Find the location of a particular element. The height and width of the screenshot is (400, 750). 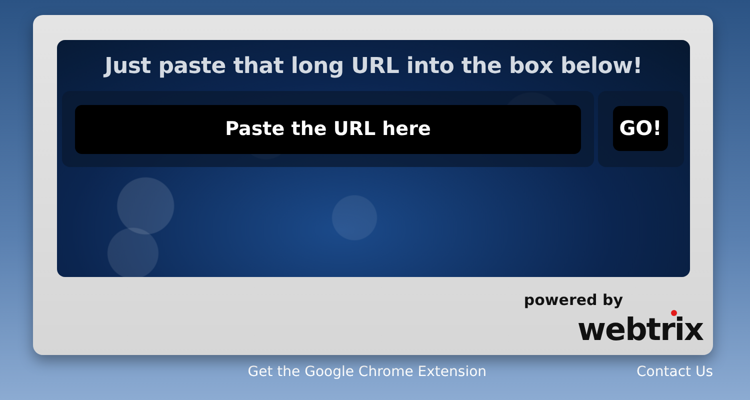

logo-dot-icon is located at coordinates (674, 313).